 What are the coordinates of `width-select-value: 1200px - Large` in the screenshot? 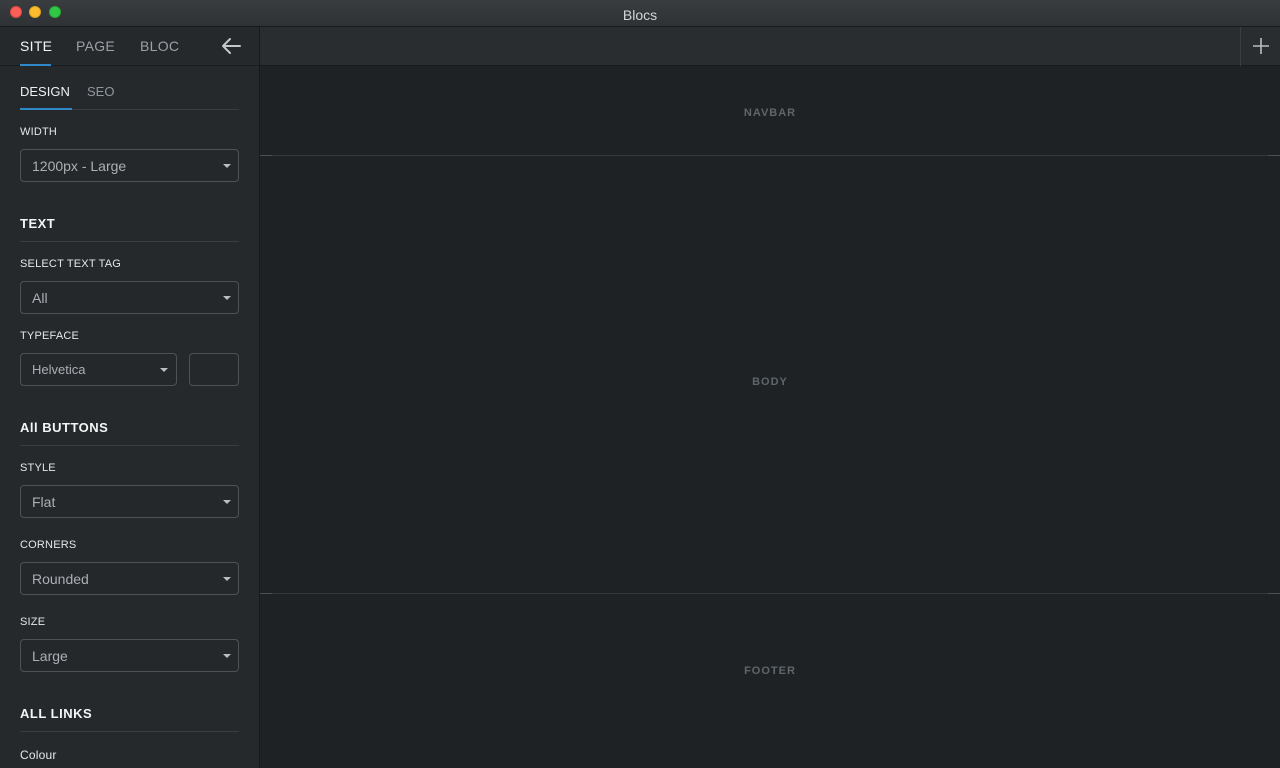 It's located at (79, 166).